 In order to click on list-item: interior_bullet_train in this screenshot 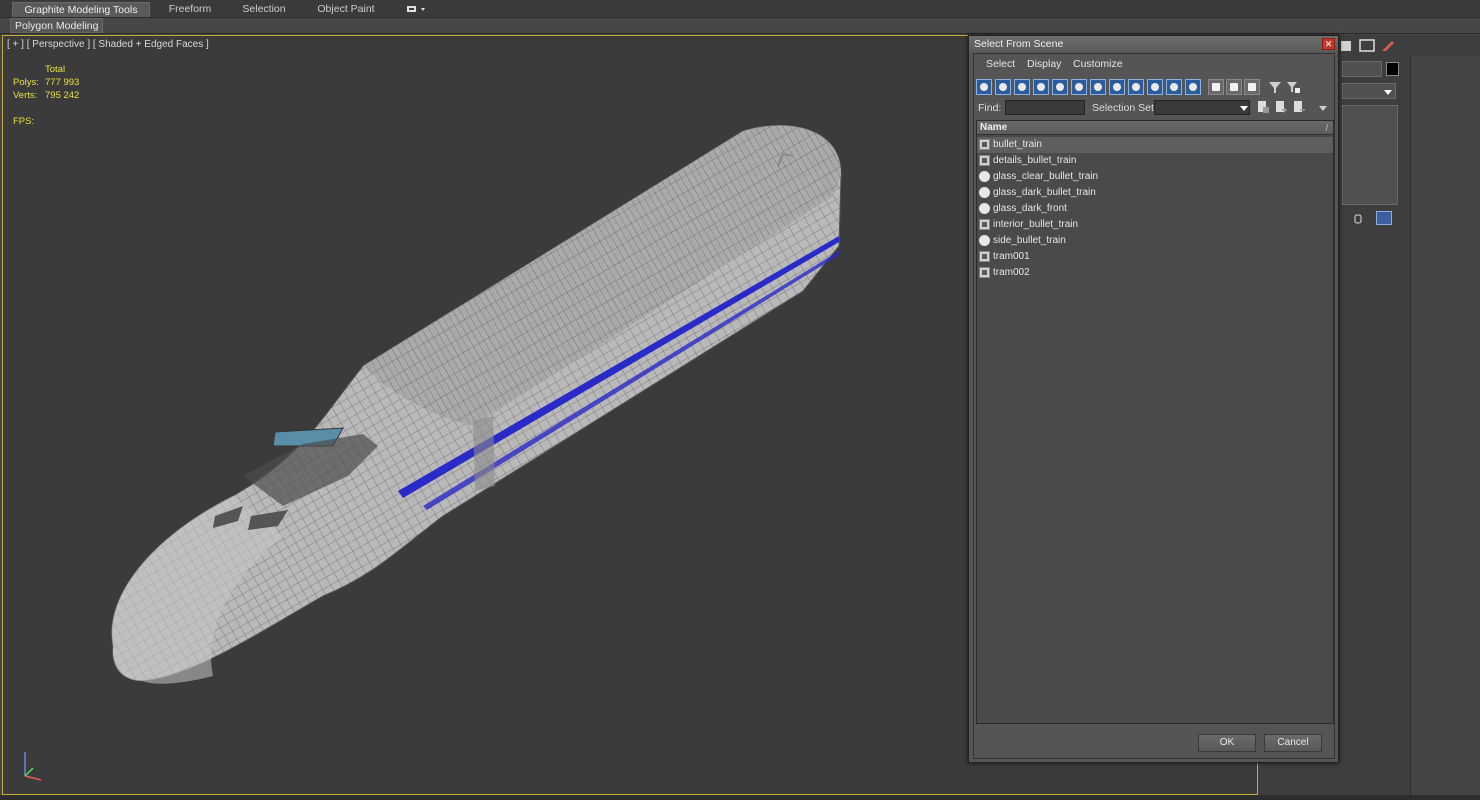, I will do `click(1155, 225)`.